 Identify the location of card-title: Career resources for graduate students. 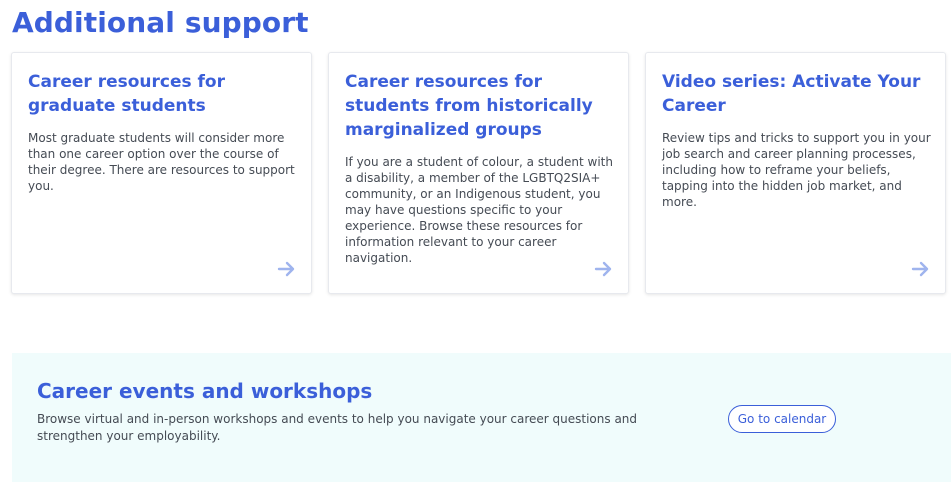
(126, 94).